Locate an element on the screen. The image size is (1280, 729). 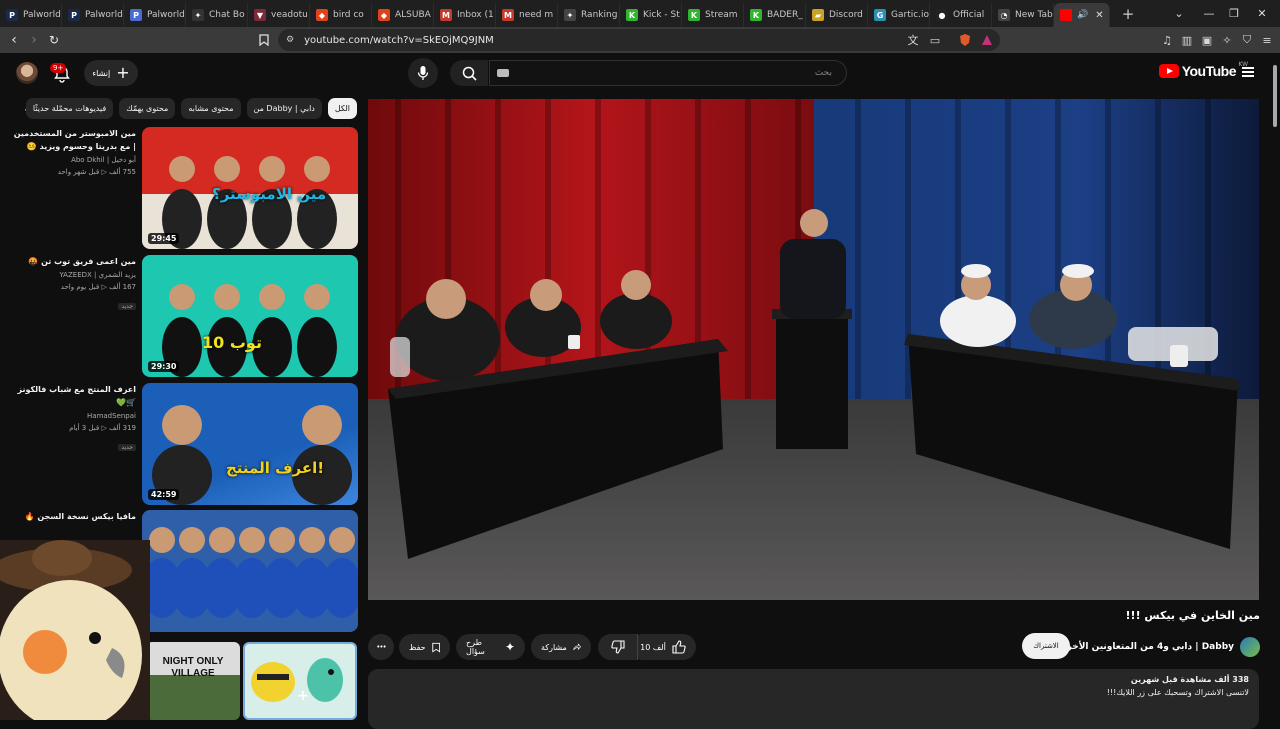
recommendation-channel: HamadSenpai is located at coordinates (73, 416).